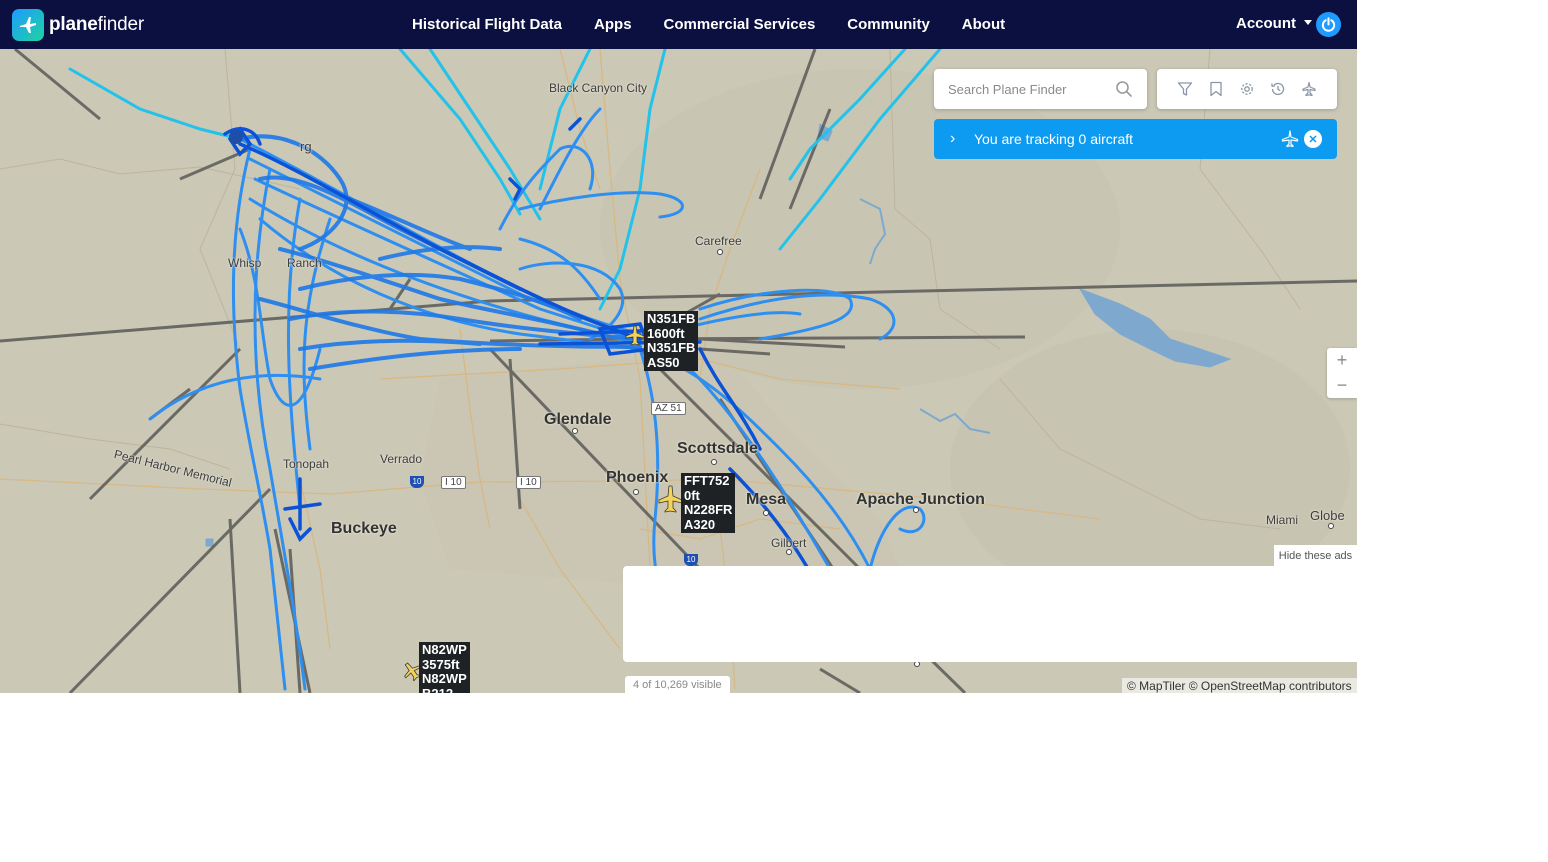 Image resolution: width=1548 pixels, height=862 pixels. Describe the element at coordinates (598, 88) in the screenshot. I see `place-black-canyon-city: Black Canyon City` at that location.